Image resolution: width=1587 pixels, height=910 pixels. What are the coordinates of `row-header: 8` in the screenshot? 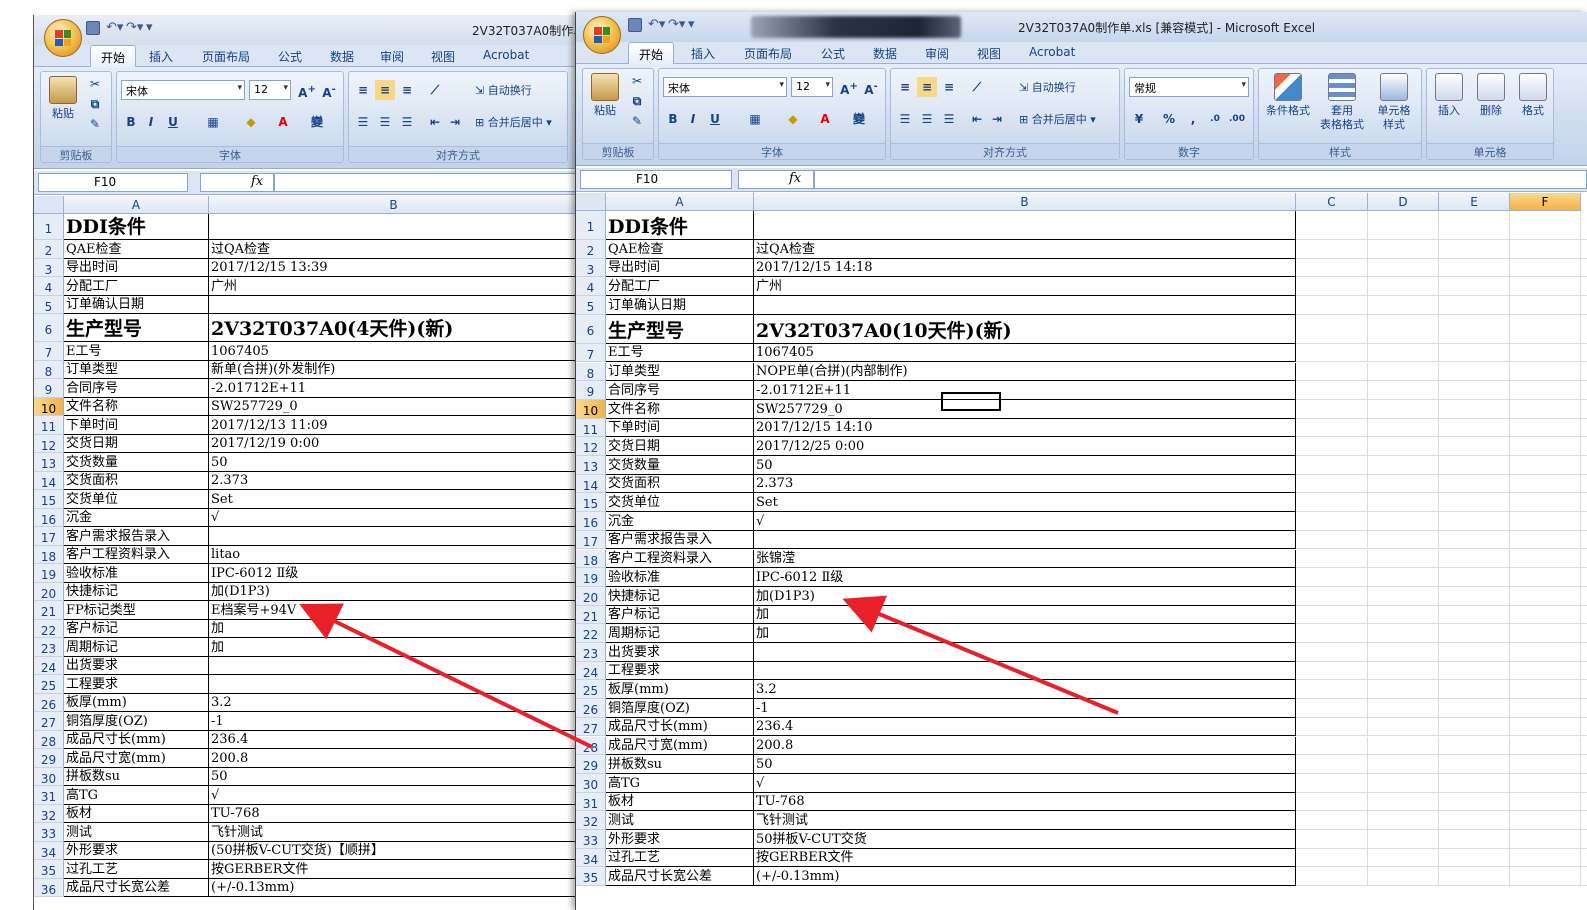 It's located at (591, 372).